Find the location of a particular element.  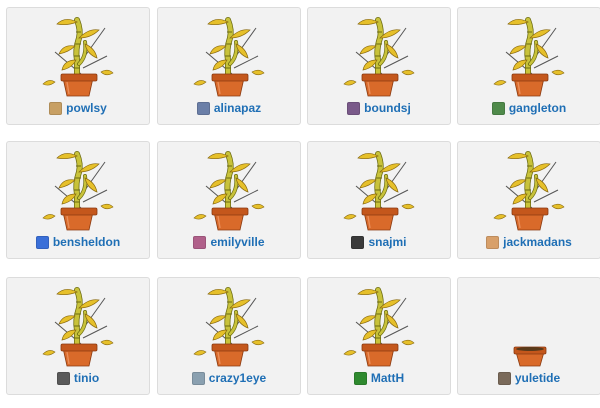

user-label: jackmadans is located at coordinates (529, 242).